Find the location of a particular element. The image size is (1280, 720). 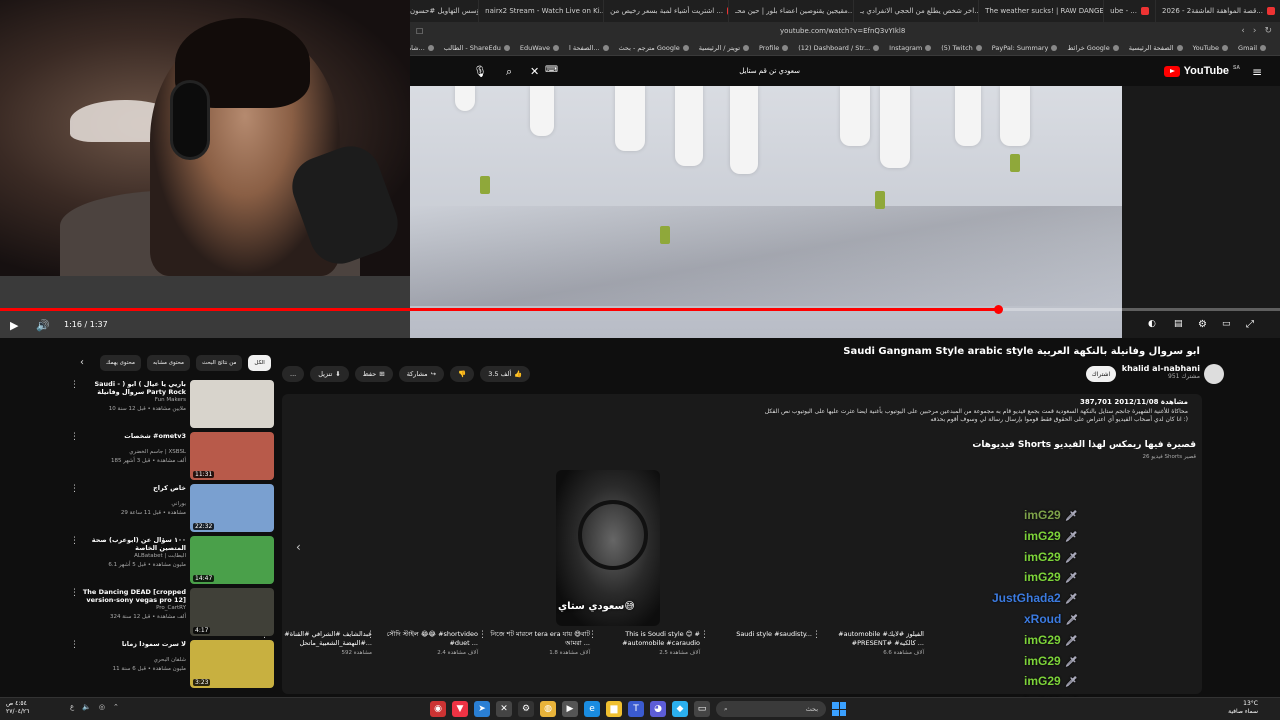

bookmark-item: الصفحة الرئيسية is located at coordinates (1156, 48).